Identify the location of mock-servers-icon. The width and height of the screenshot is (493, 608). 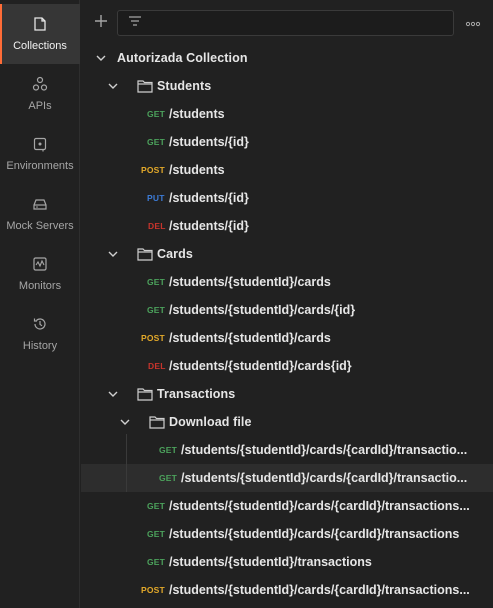
(40, 204).